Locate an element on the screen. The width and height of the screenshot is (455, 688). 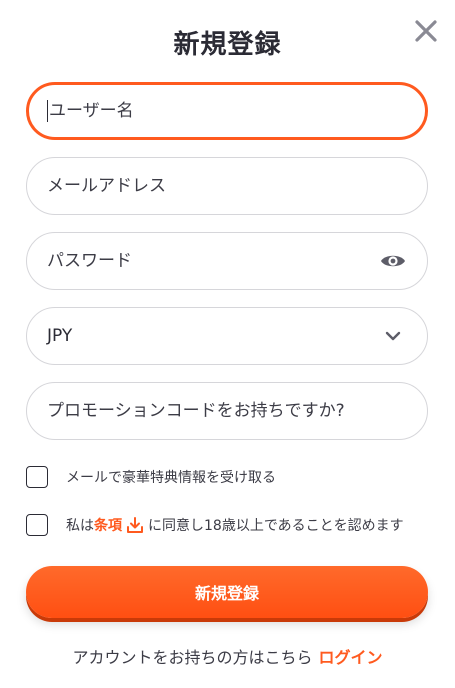
terms-row: 私は 条項 に同意し18歳以上であることを認めます is located at coordinates (215, 525).